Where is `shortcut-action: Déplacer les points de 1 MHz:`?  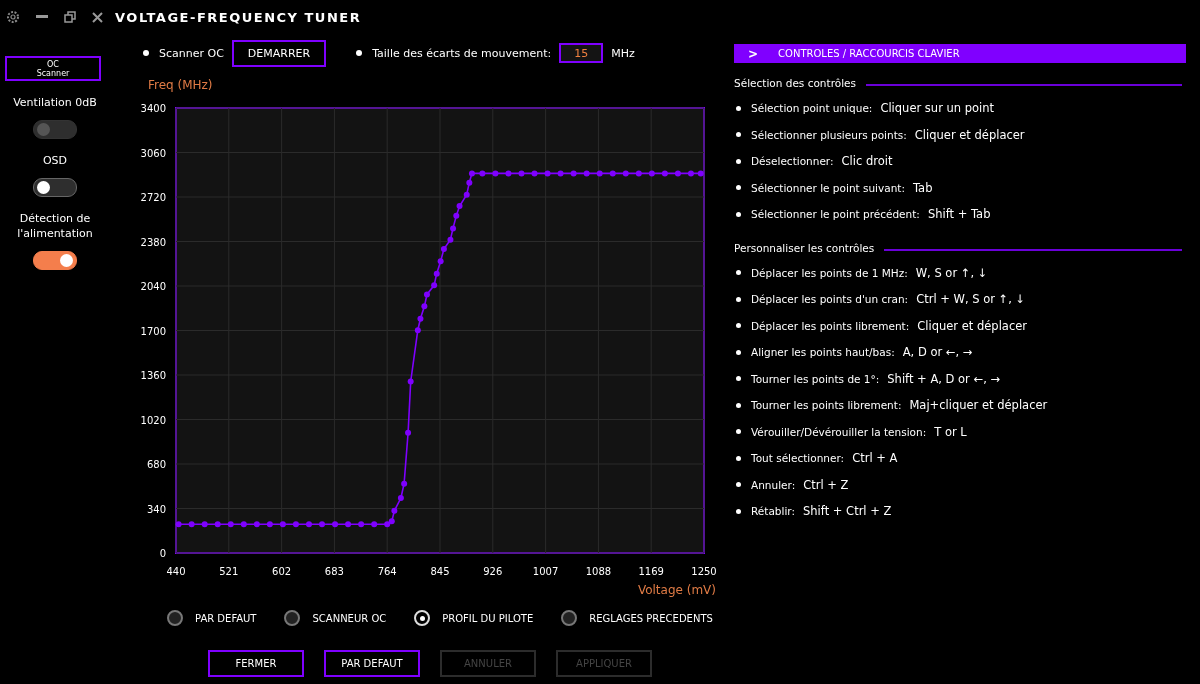 shortcut-action: Déplacer les points de 1 MHz: is located at coordinates (829, 272).